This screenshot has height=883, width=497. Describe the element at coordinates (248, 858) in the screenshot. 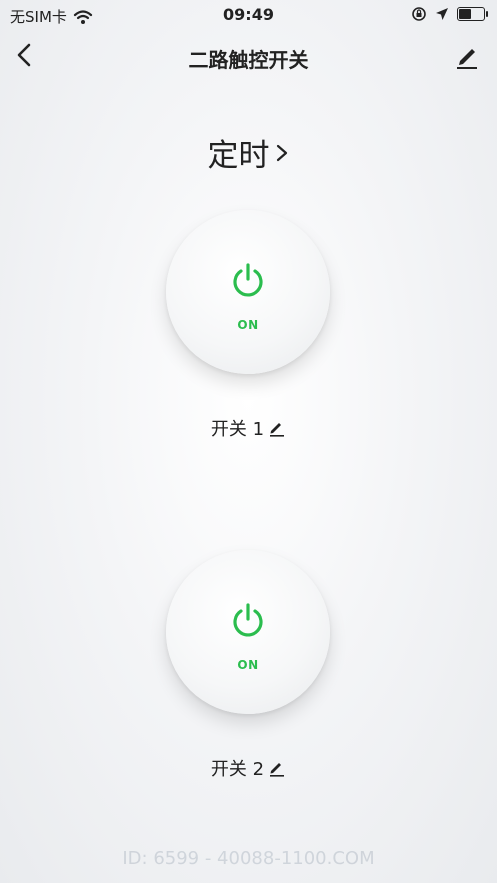

I see `watermark: ID: 6599 - 40088-1100.COM` at that location.